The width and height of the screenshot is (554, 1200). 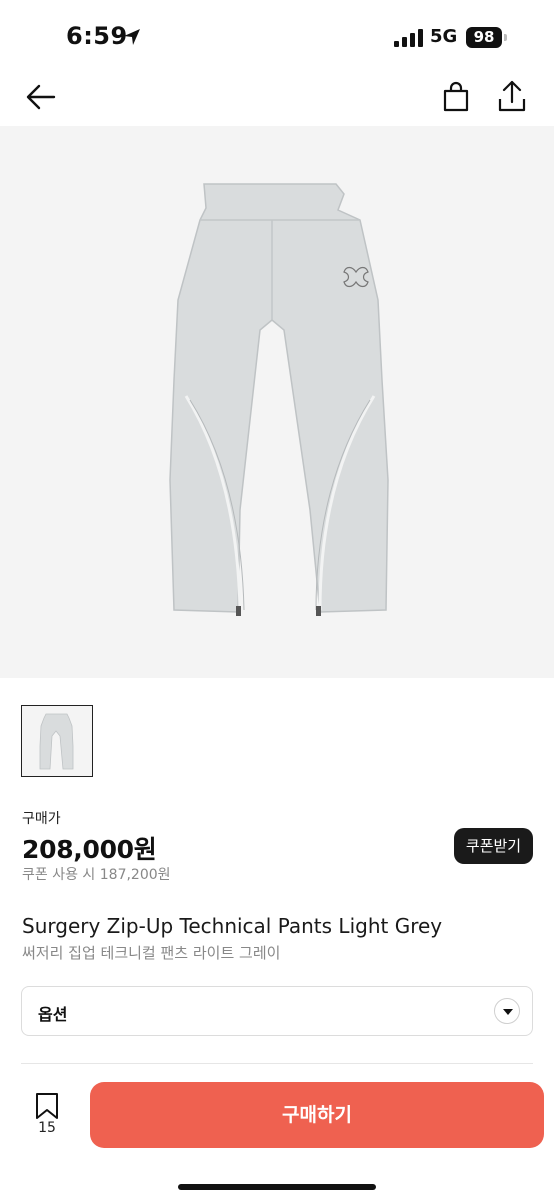 I want to click on location-arrow-icon, so click(x=132, y=37).